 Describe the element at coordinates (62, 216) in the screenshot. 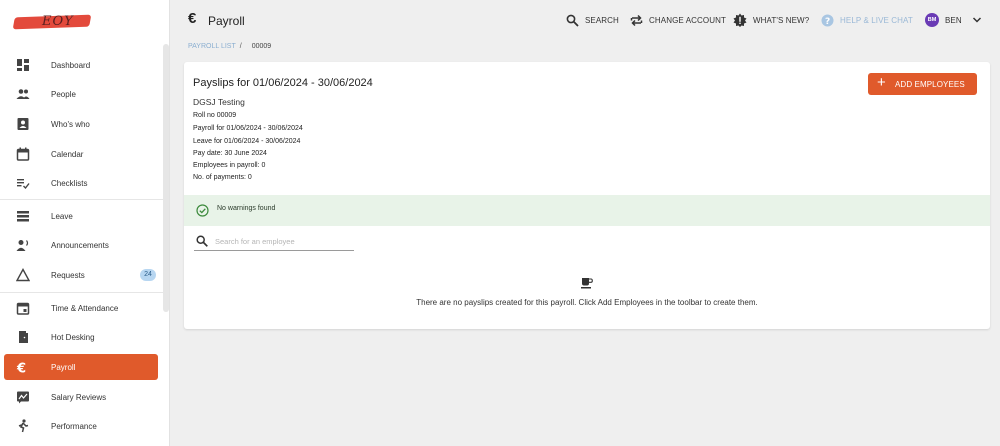

I see `sidebar-item-label: Leave` at that location.